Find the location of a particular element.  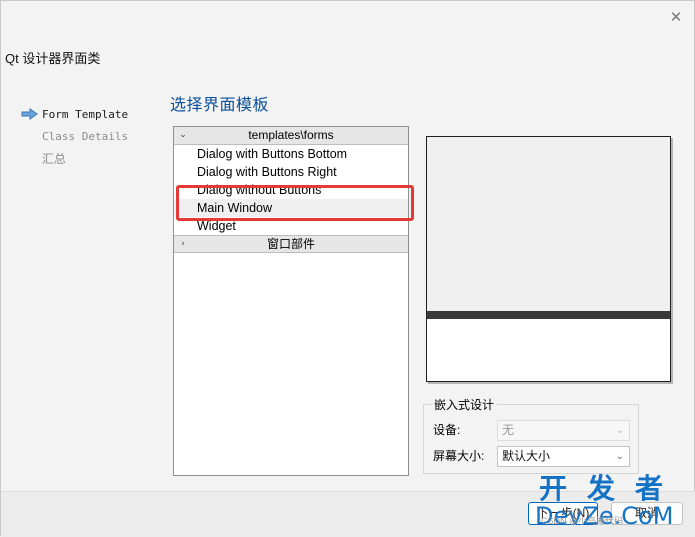

tree-group-forms: ⌄ templates\forms is located at coordinates (291, 136).